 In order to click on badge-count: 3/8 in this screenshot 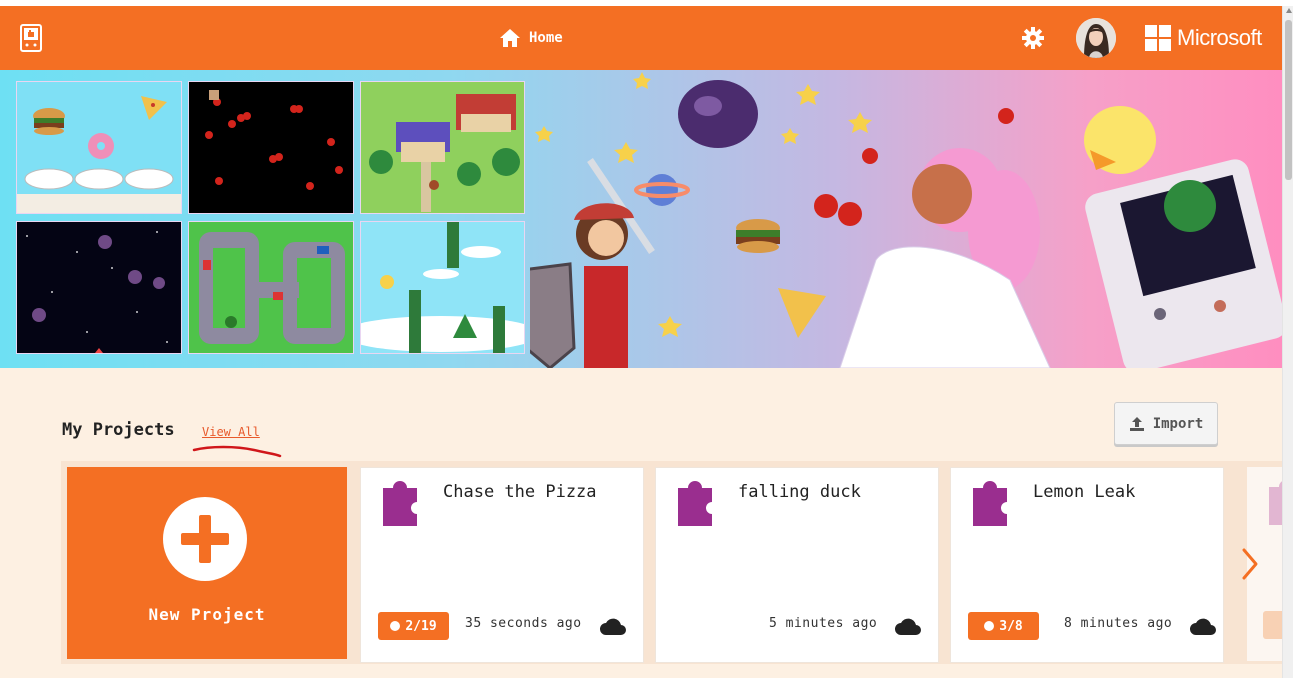, I will do `click(1011, 626)`.